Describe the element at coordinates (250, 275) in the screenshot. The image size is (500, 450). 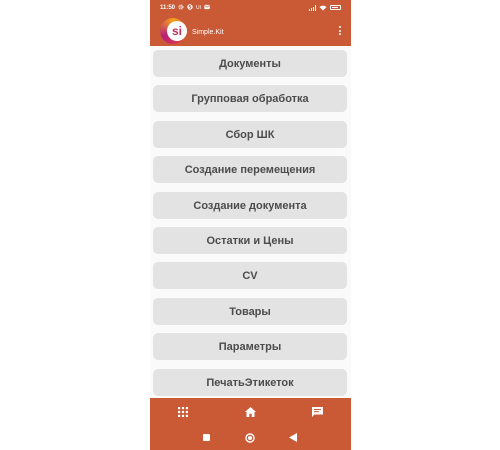
I see `menu-item-cv: CV` at that location.